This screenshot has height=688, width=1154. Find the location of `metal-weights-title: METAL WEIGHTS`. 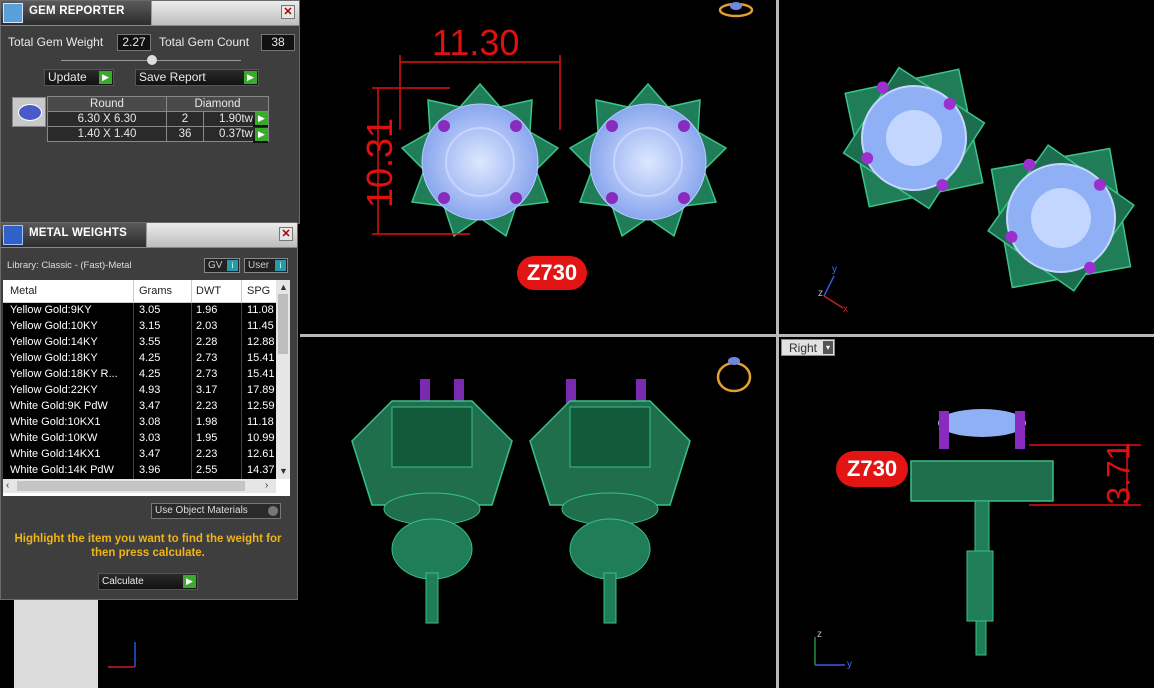

metal-weights-title: METAL WEIGHTS is located at coordinates (78, 233).